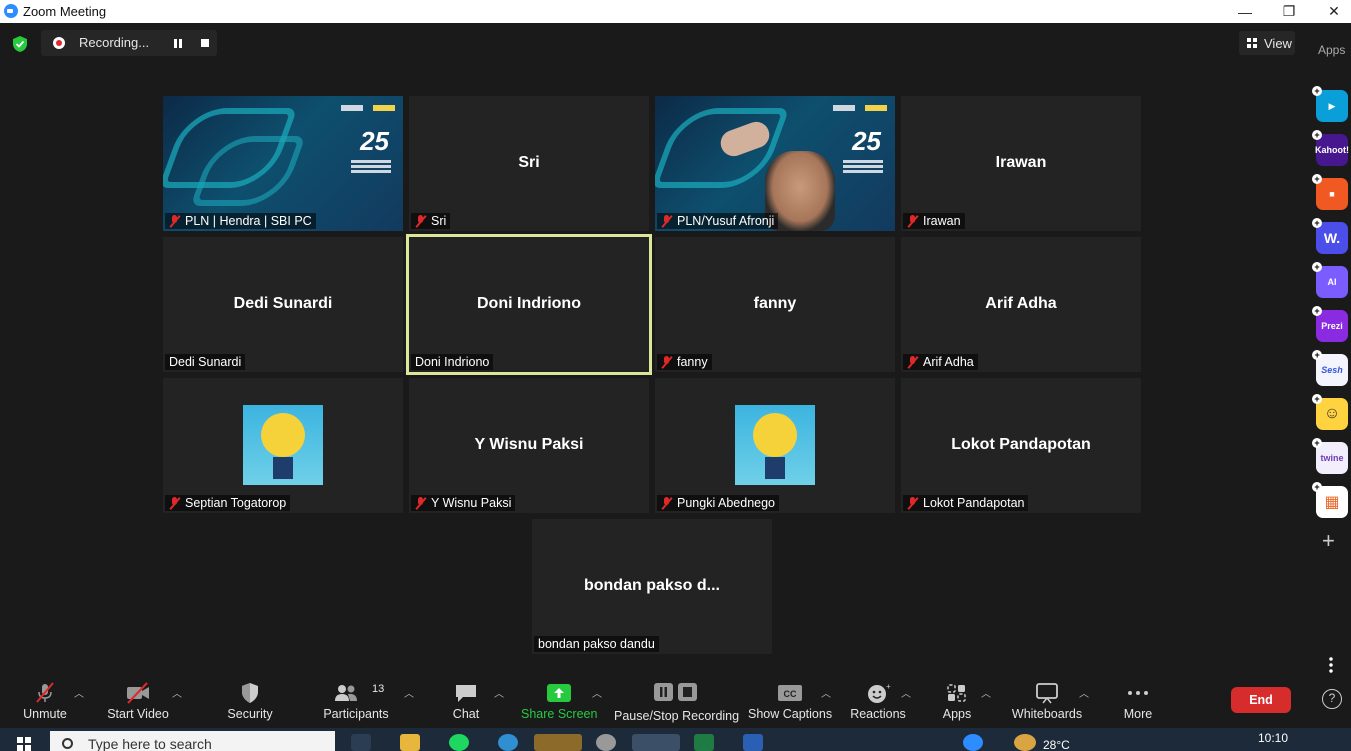 This screenshot has width=1351, height=751. What do you see at coordinates (878, 700) in the screenshot?
I see `reactions-button: + Reactions` at bounding box center [878, 700].